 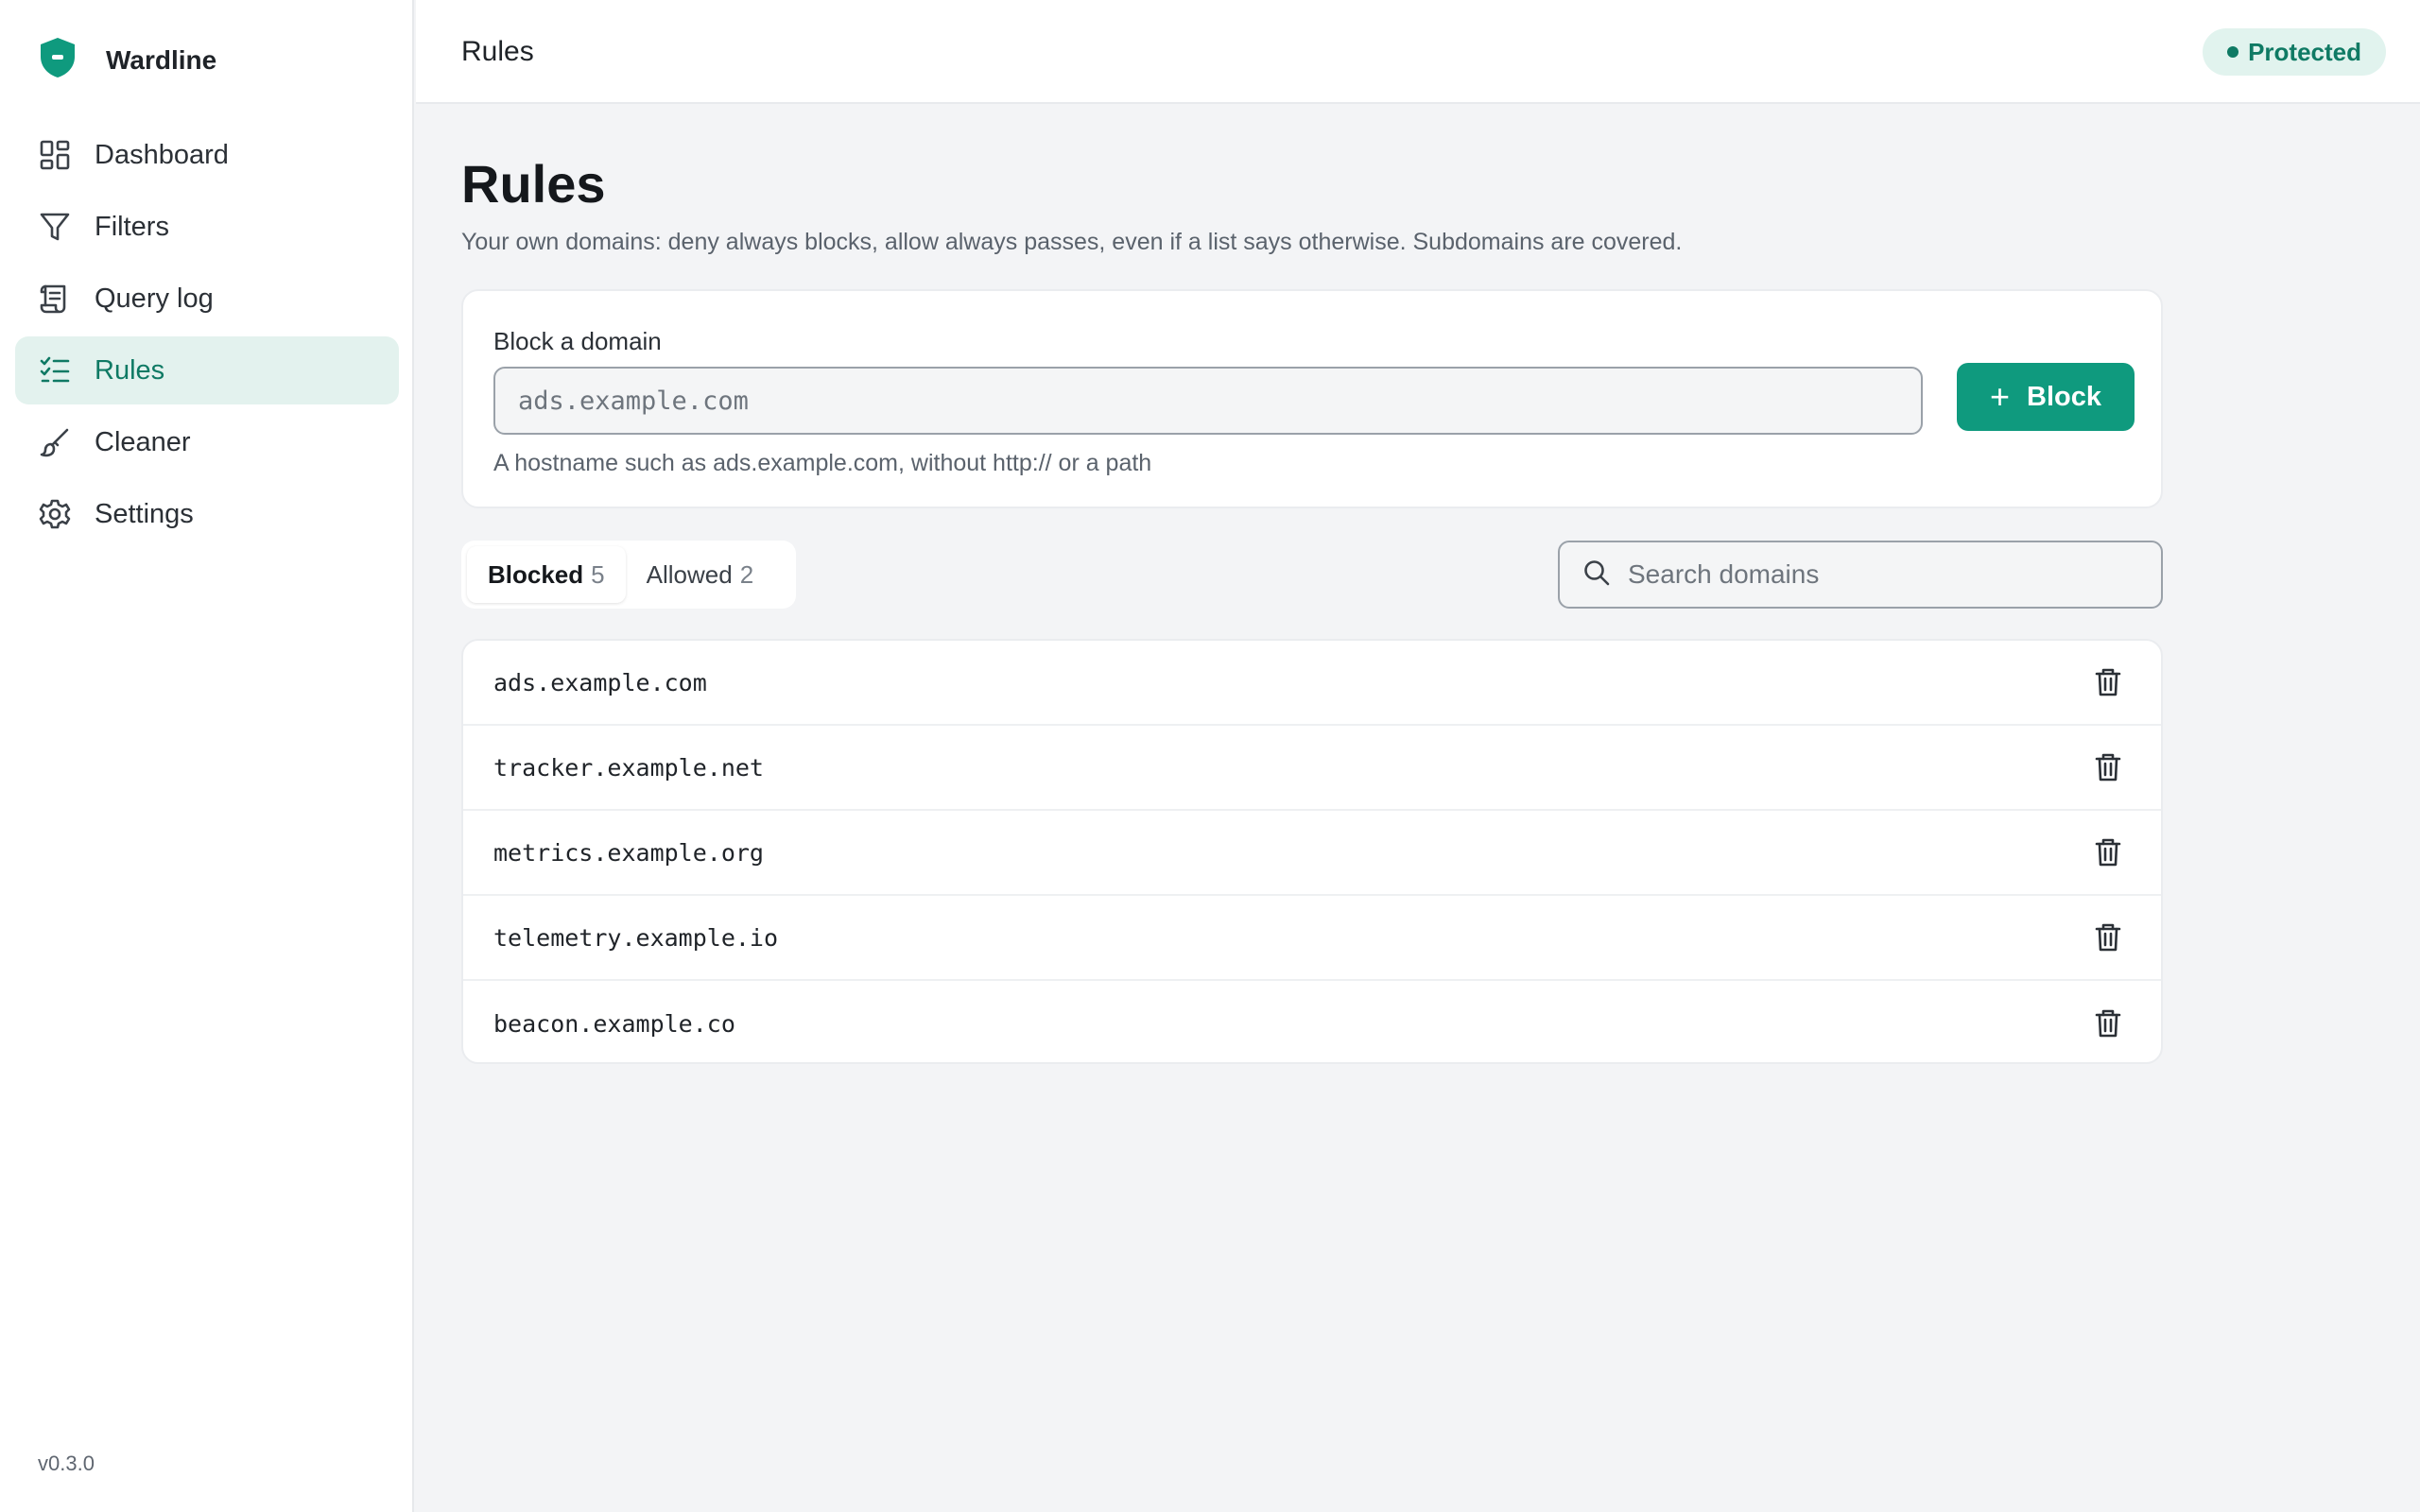 What do you see at coordinates (598, 574) in the screenshot?
I see `tab-count: 5` at bounding box center [598, 574].